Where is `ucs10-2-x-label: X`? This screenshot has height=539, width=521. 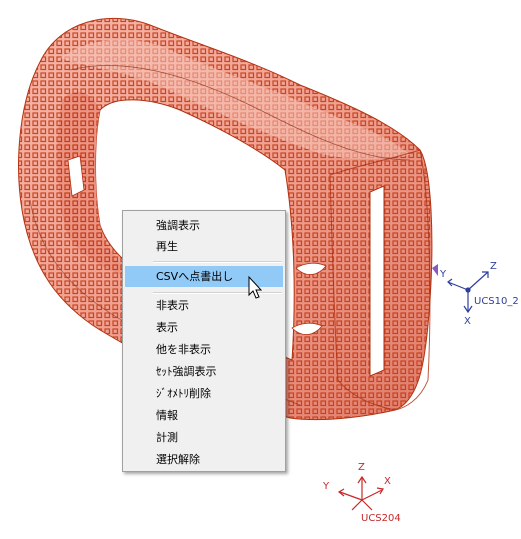
ucs10-2-x-label: X is located at coordinates (467, 321).